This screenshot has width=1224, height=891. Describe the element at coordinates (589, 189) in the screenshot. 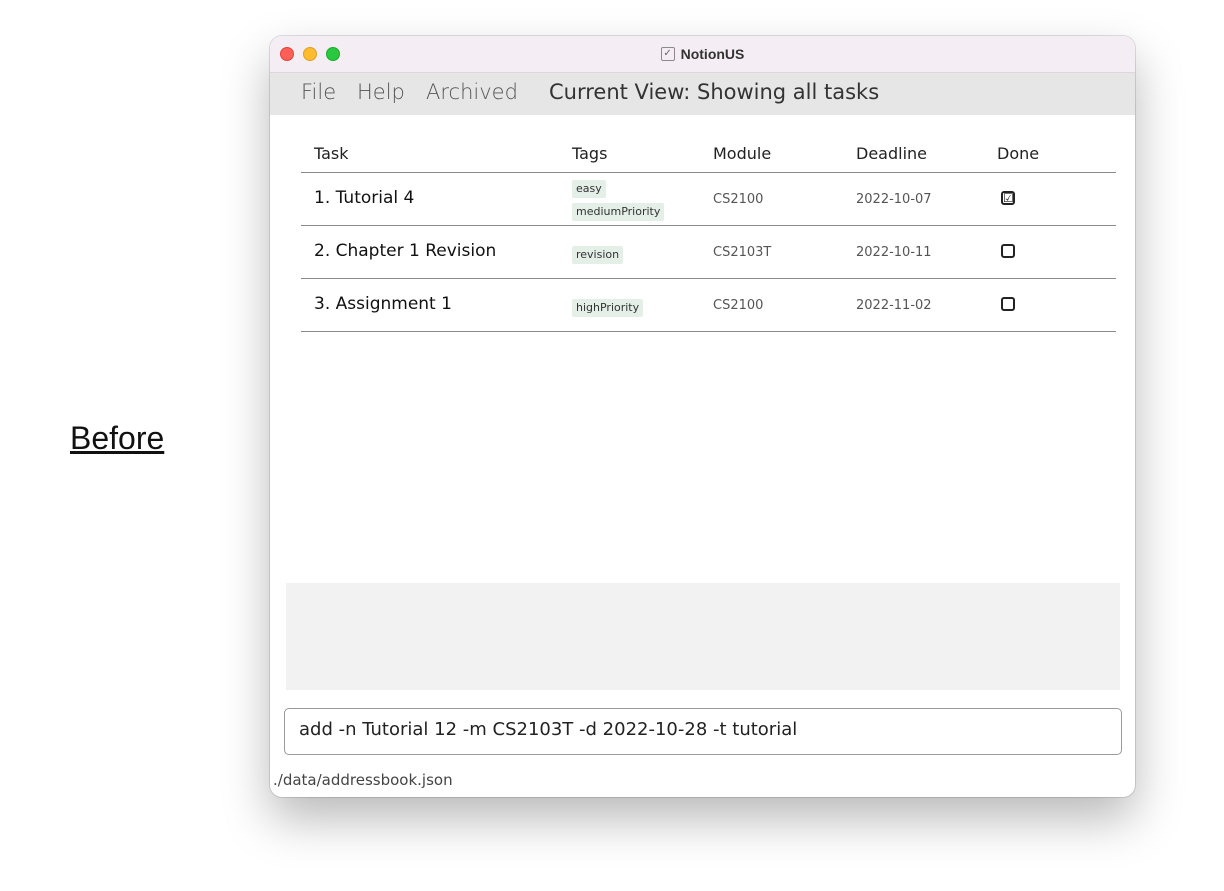

I see `tag: easy` at that location.